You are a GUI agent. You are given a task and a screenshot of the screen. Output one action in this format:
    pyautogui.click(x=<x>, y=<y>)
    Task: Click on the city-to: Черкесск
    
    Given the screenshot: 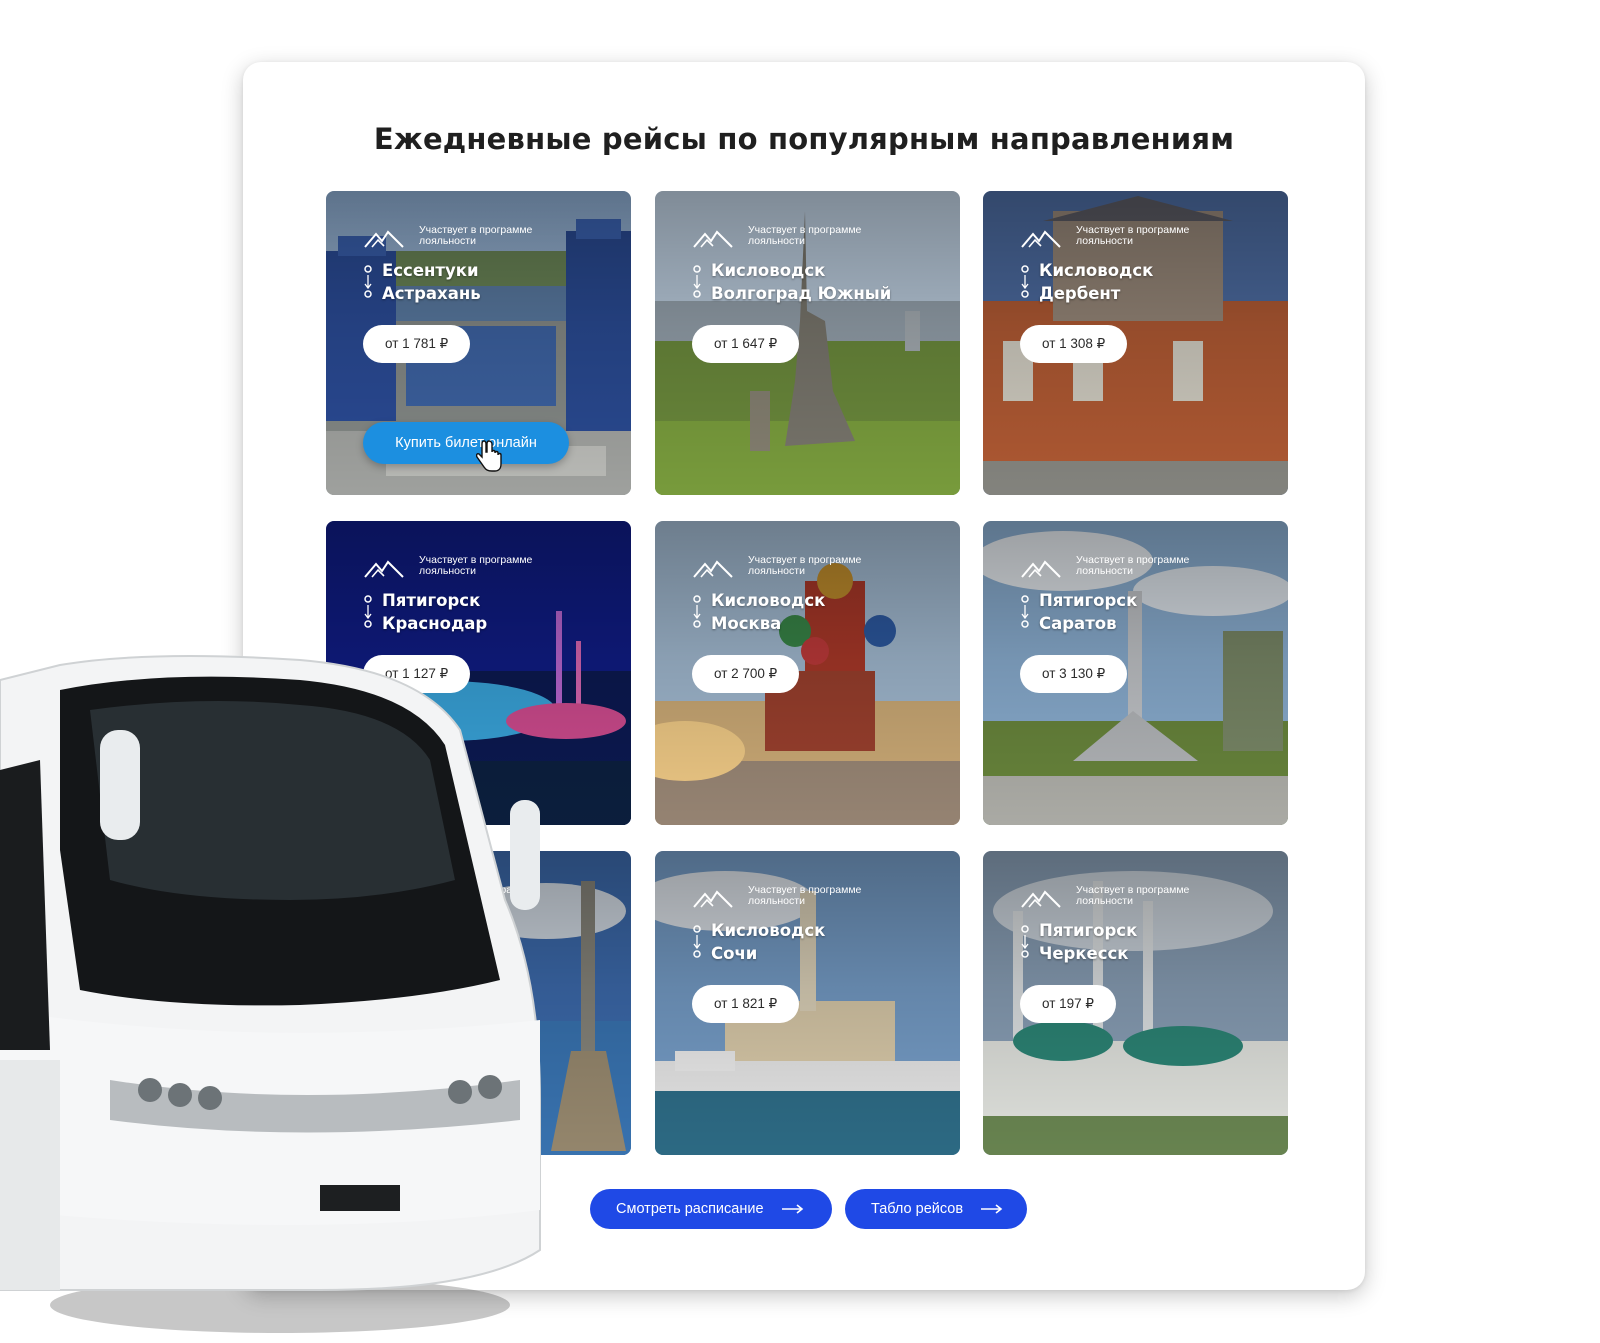 What is the action you would take?
    pyautogui.click(x=1084, y=953)
    